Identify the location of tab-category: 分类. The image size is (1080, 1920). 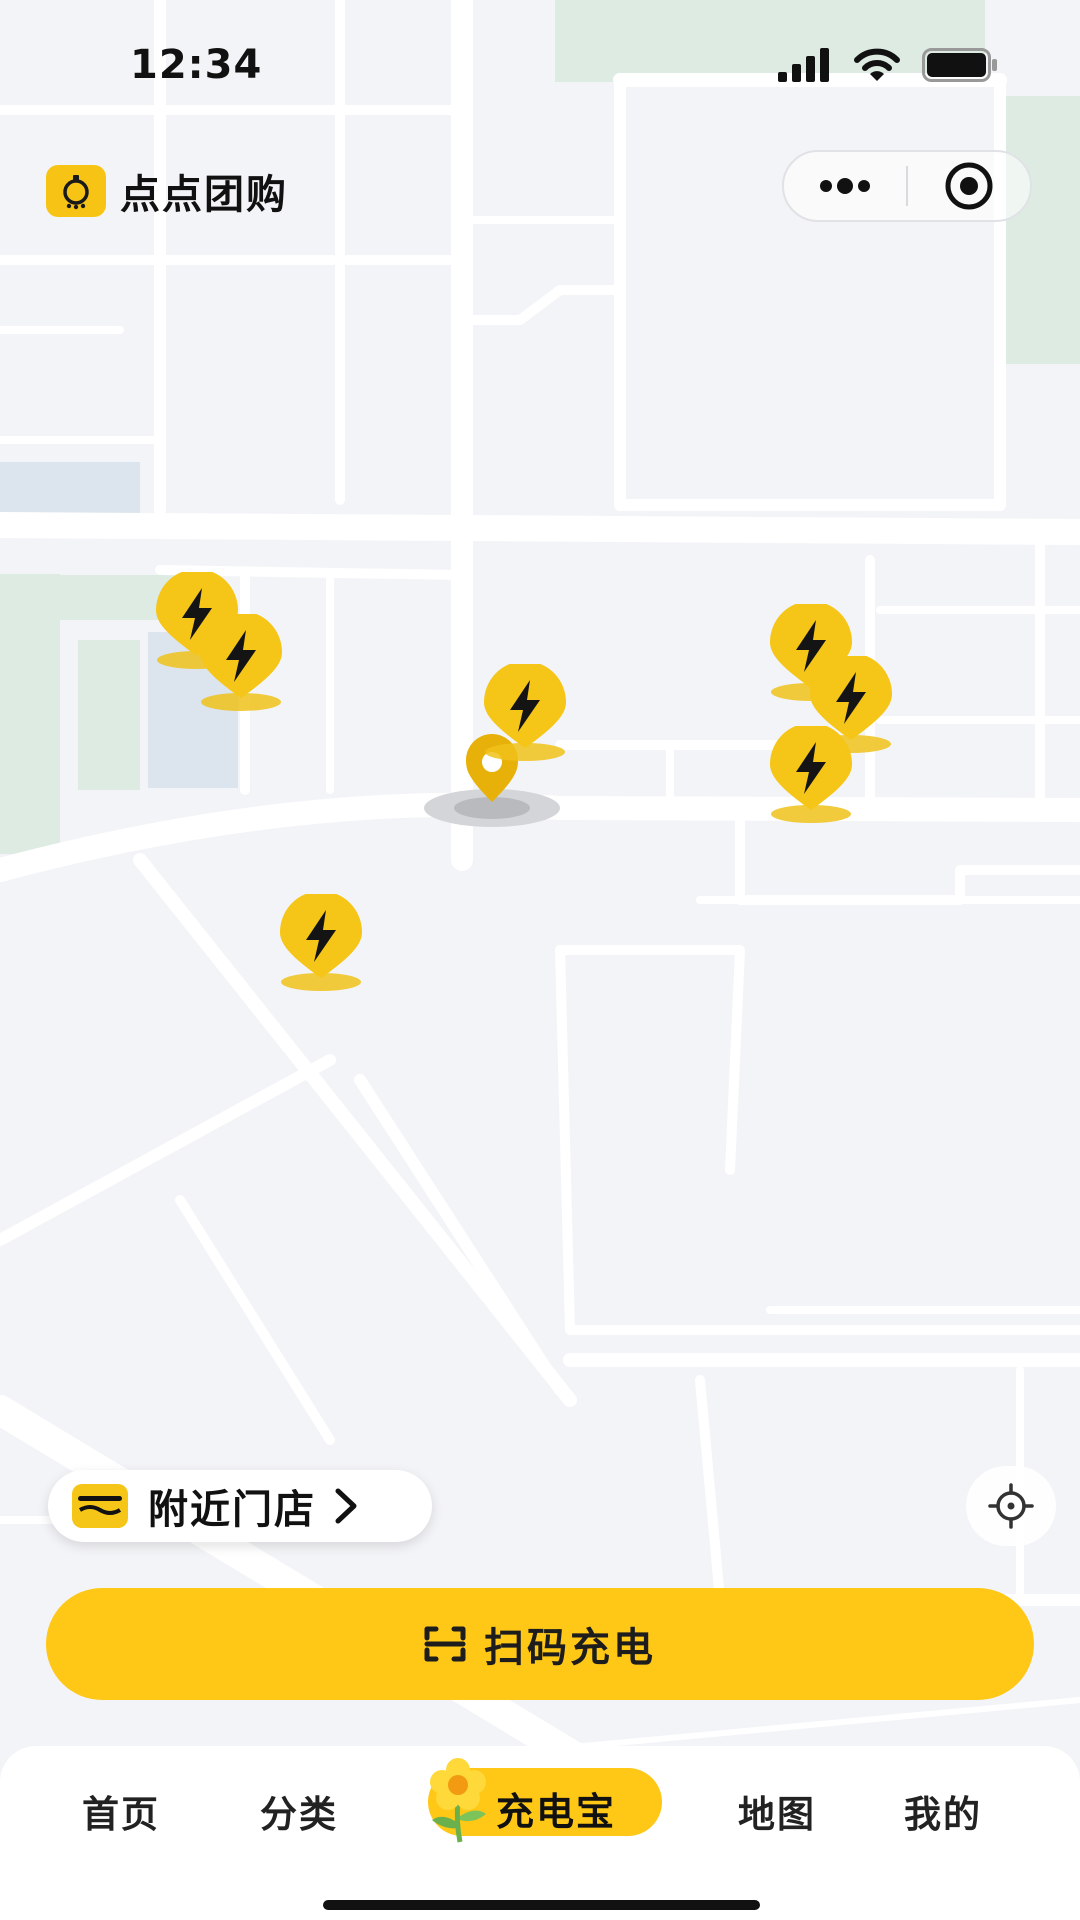
(299, 1811).